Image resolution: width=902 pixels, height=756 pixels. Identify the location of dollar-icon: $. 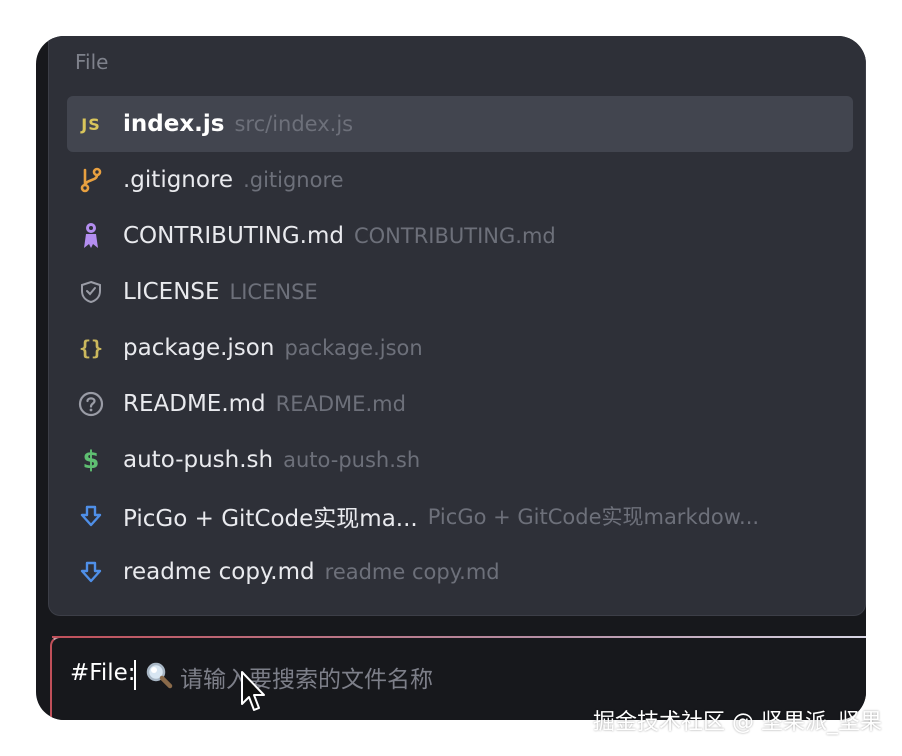
(91, 460).